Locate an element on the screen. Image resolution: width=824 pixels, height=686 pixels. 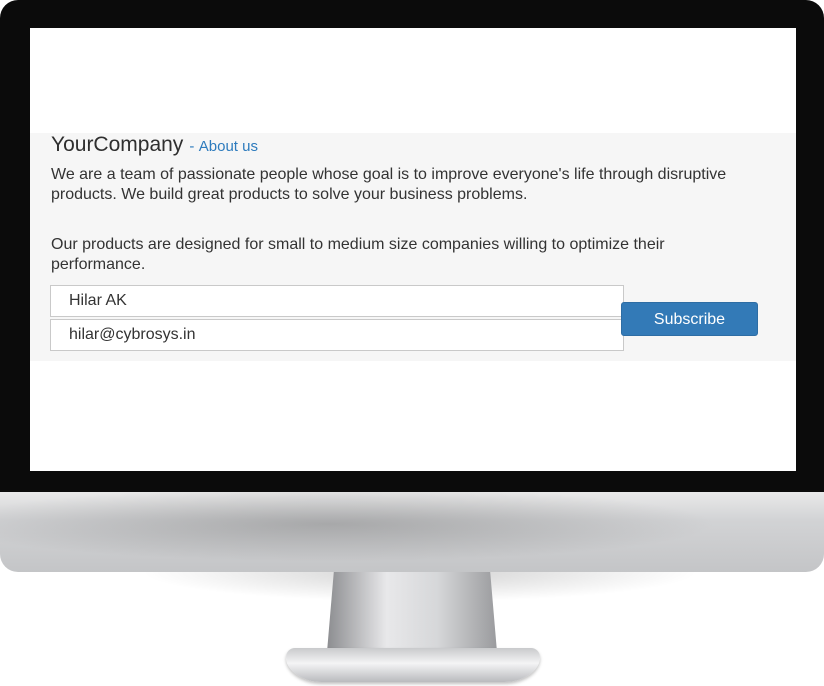
about-us-link: About us is located at coordinates (228, 146).